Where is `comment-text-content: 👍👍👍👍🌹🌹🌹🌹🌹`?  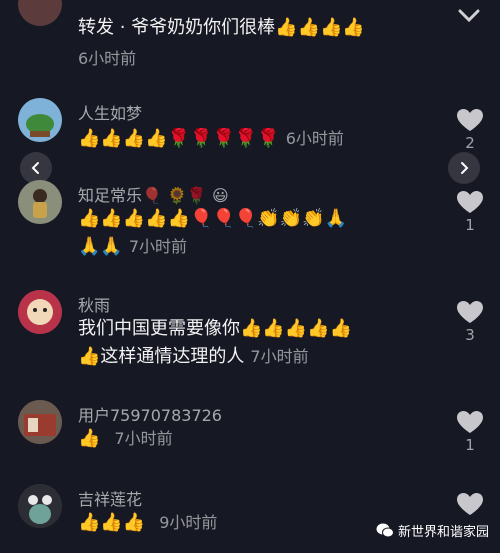 comment-text-content: 👍👍👍👍🌹🌹🌹🌹🌹 is located at coordinates (179, 138).